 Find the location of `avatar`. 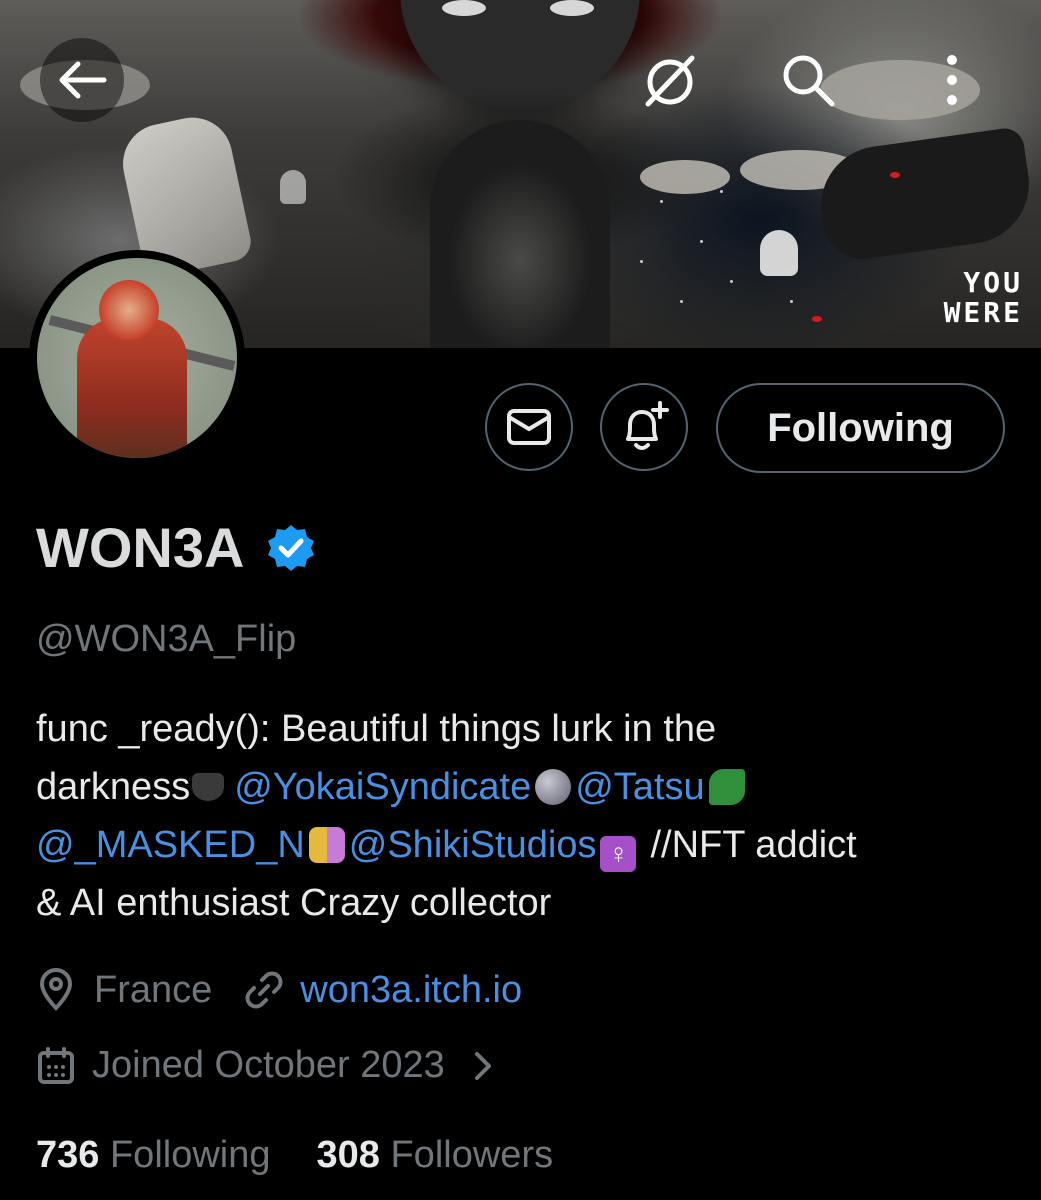

avatar is located at coordinates (137, 358).